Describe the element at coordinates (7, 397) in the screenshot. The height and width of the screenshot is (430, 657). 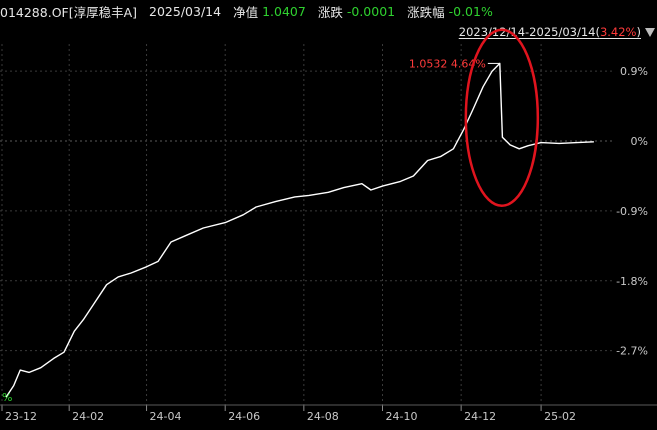
I see `start-pct-label: %` at that location.